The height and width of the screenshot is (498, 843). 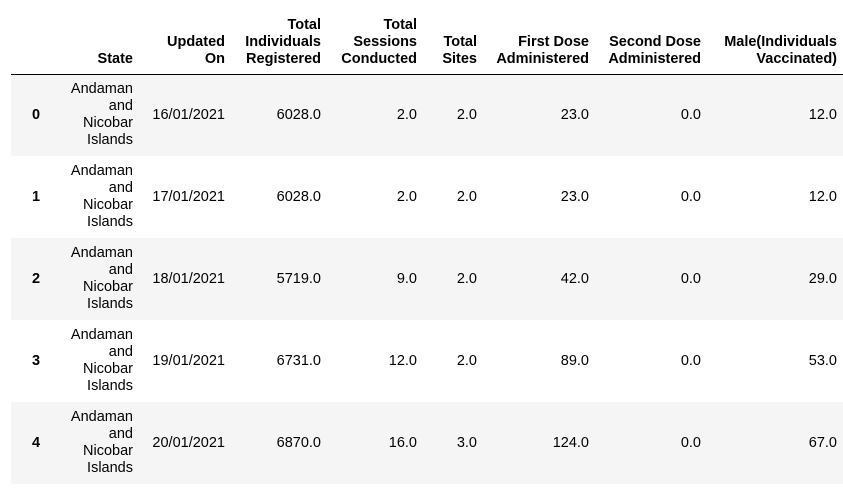 I want to click on cell-registered: 6870.0, so click(x=298, y=443).